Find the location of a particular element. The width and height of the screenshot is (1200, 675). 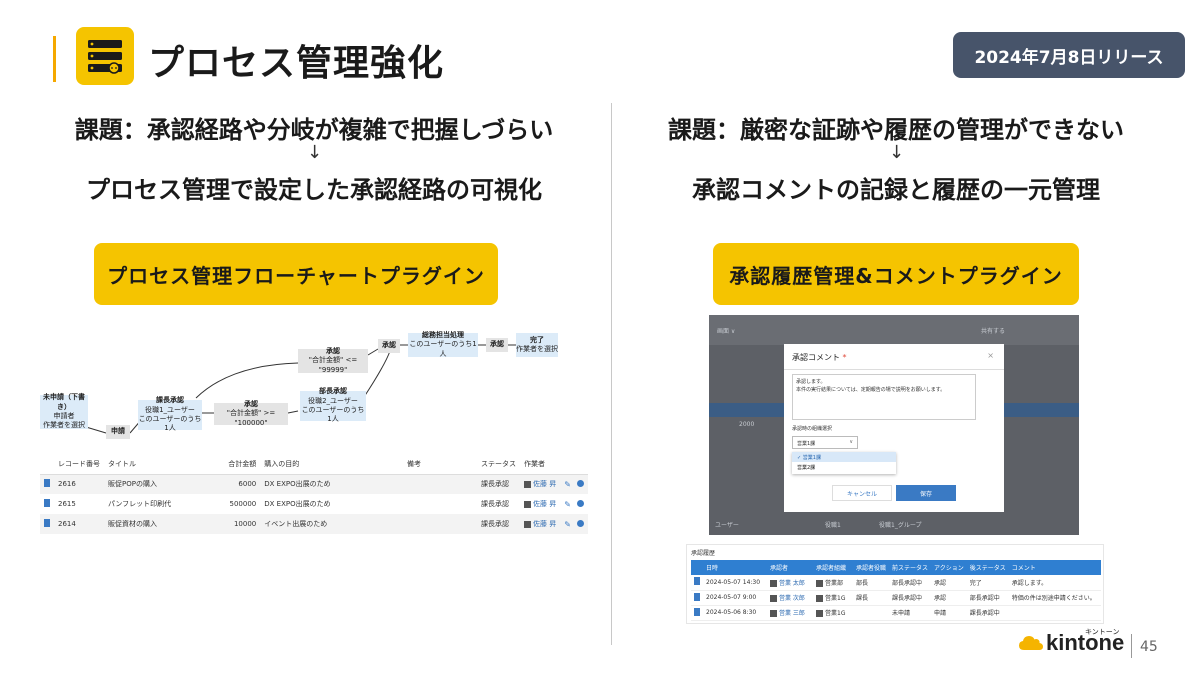

record-title: 販促POPの購入 is located at coordinates (132, 484).